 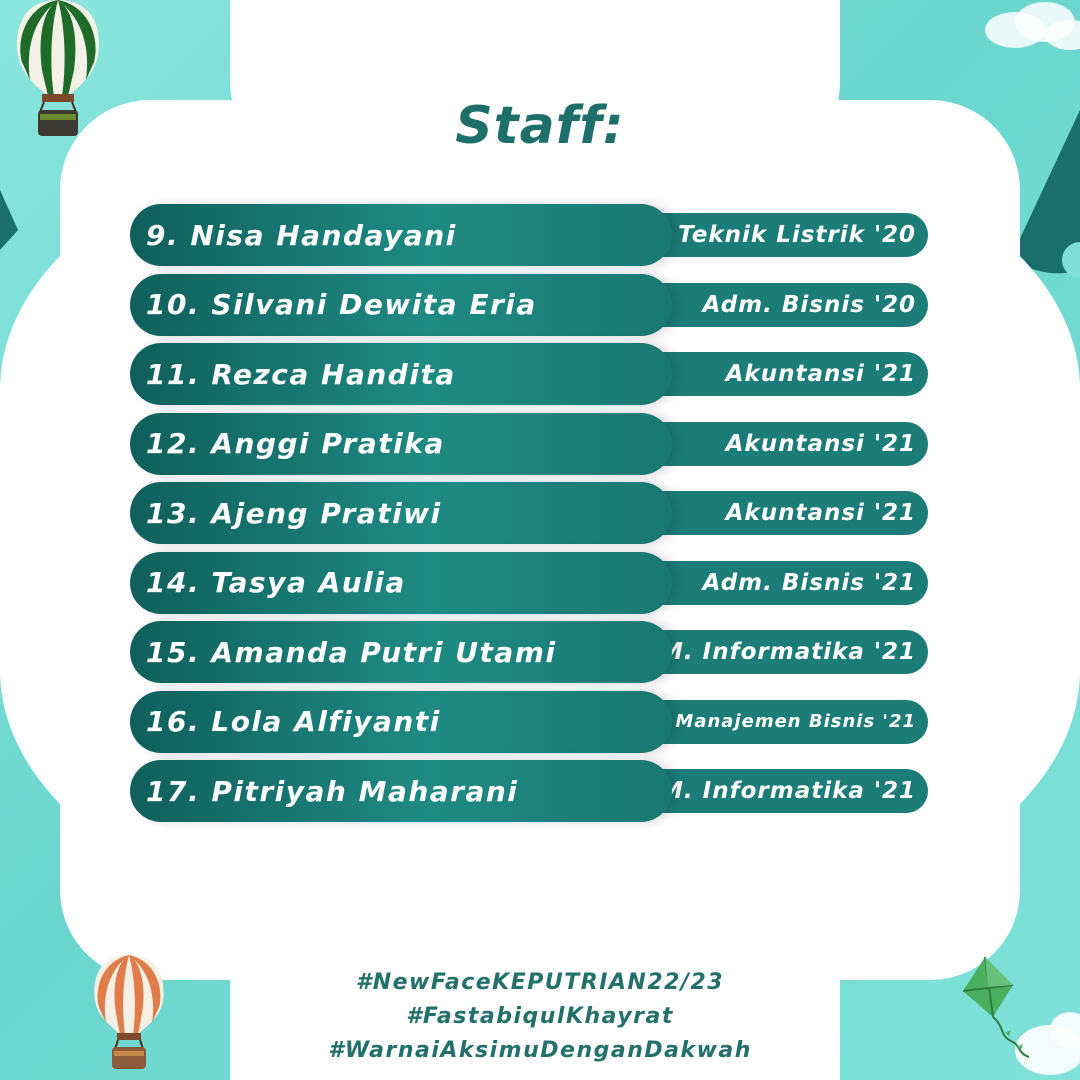 What do you see at coordinates (301, 374) in the screenshot?
I see `staff-name: 11. Rezca Handita` at bounding box center [301, 374].